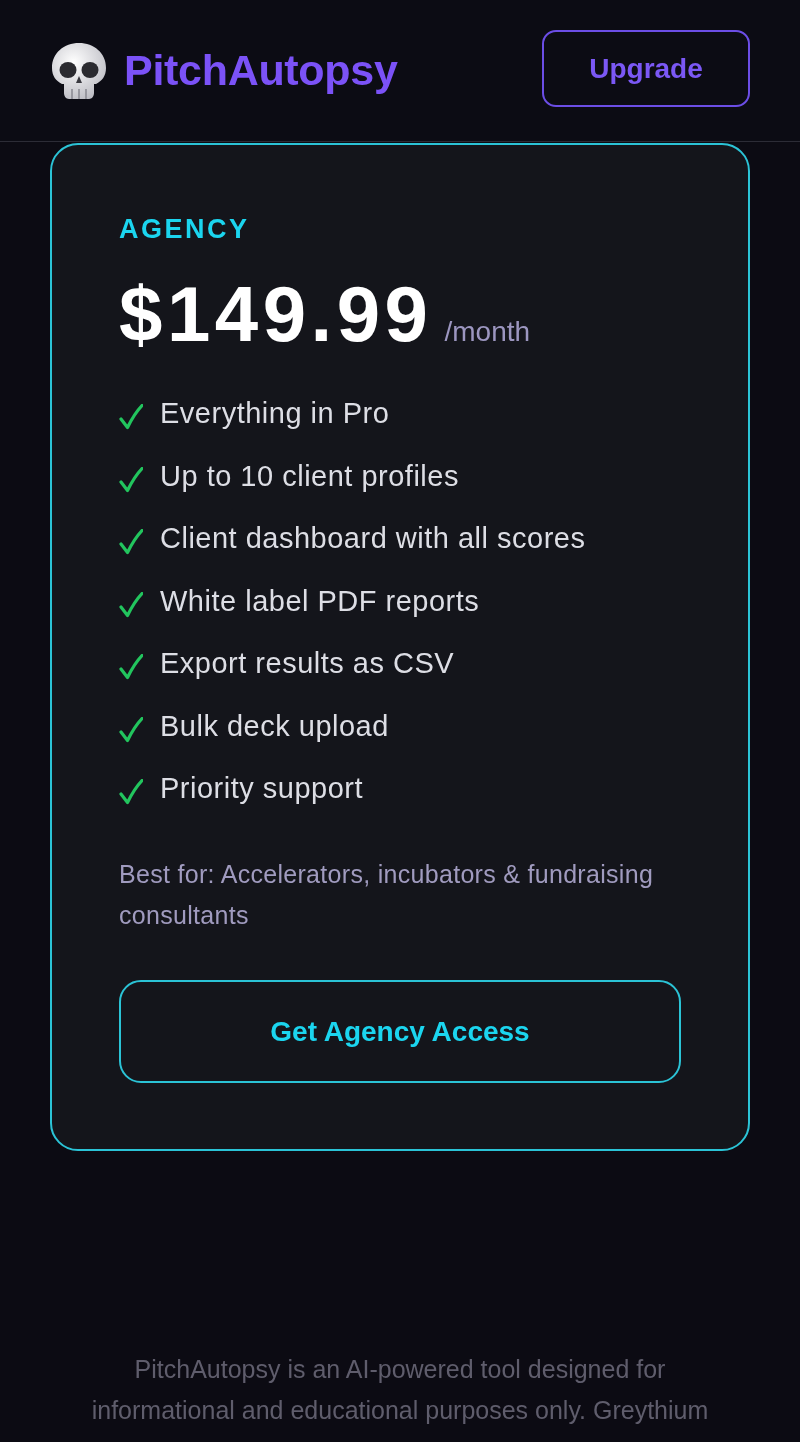 This screenshot has width=800, height=1442. Describe the element at coordinates (307, 663) in the screenshot. I see `feature-text: Export results as CSV` at that location.